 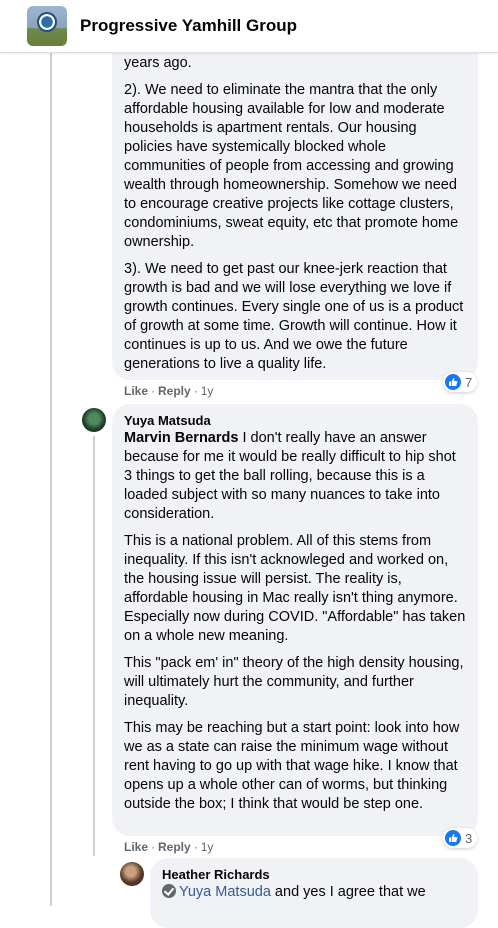 I want to click on comment-author: Heather Richards, so click(x=314, y=874).